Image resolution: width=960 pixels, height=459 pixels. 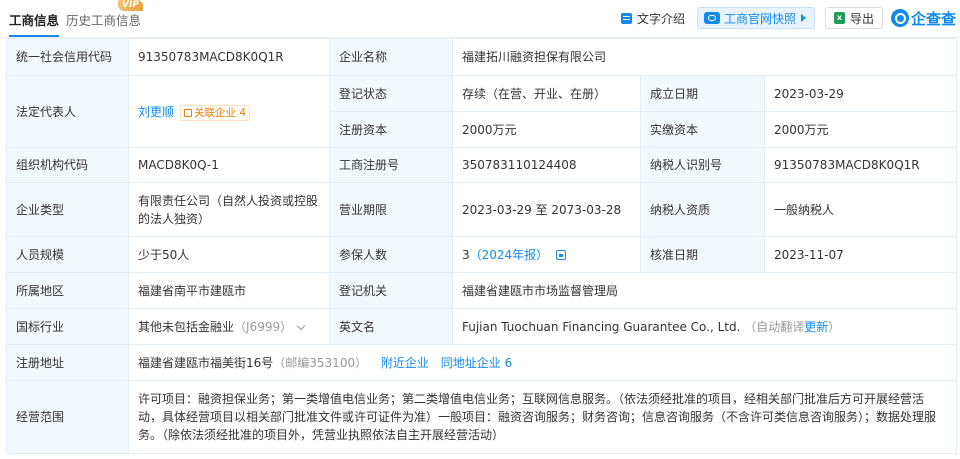 What do you see at coordinates (509, 255) in the screenshot?
I see `annual-report-link: （2024年报）` at bounding box center [509, 255].